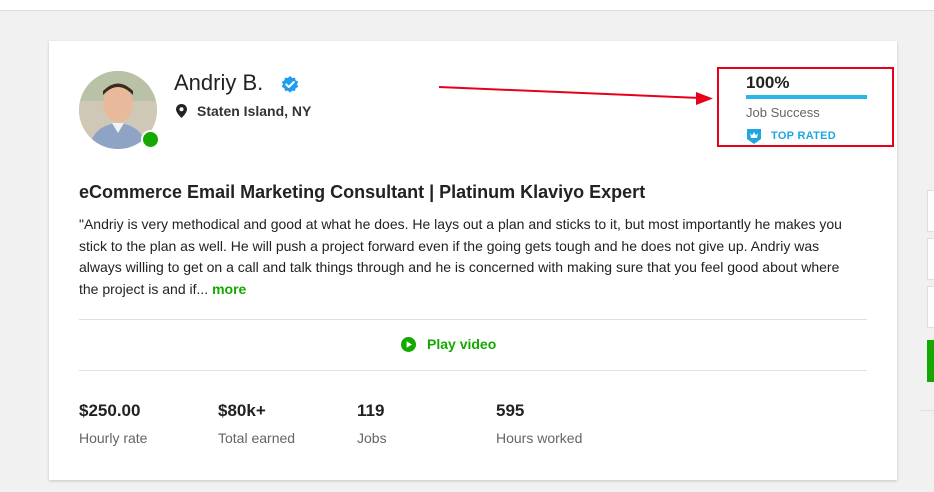  Describe the element at coordinates (575, 95) in the screenshot. I see `annotation-arrow` at that location.